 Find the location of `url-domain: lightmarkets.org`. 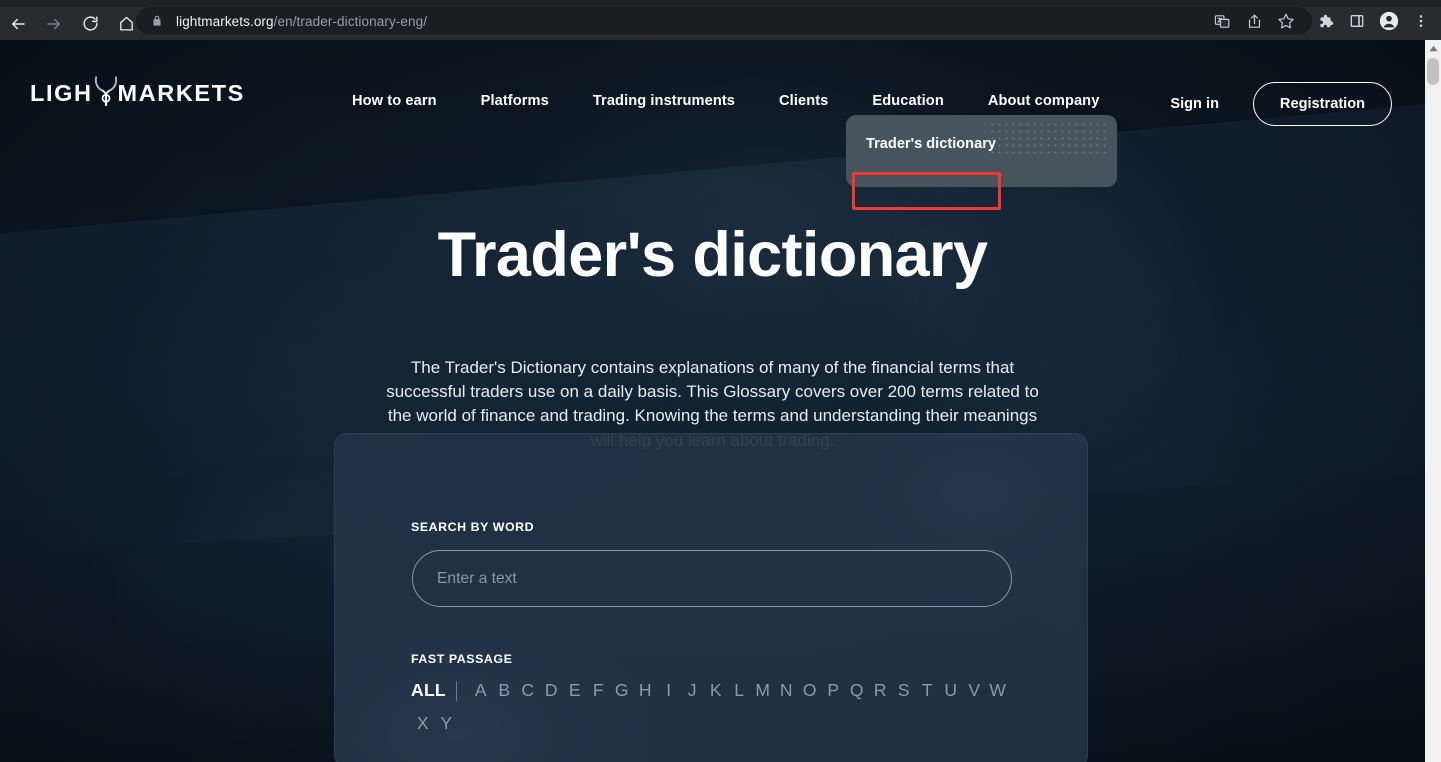

url-domain: lightmarkets.org is located at coordinates (225, 21).